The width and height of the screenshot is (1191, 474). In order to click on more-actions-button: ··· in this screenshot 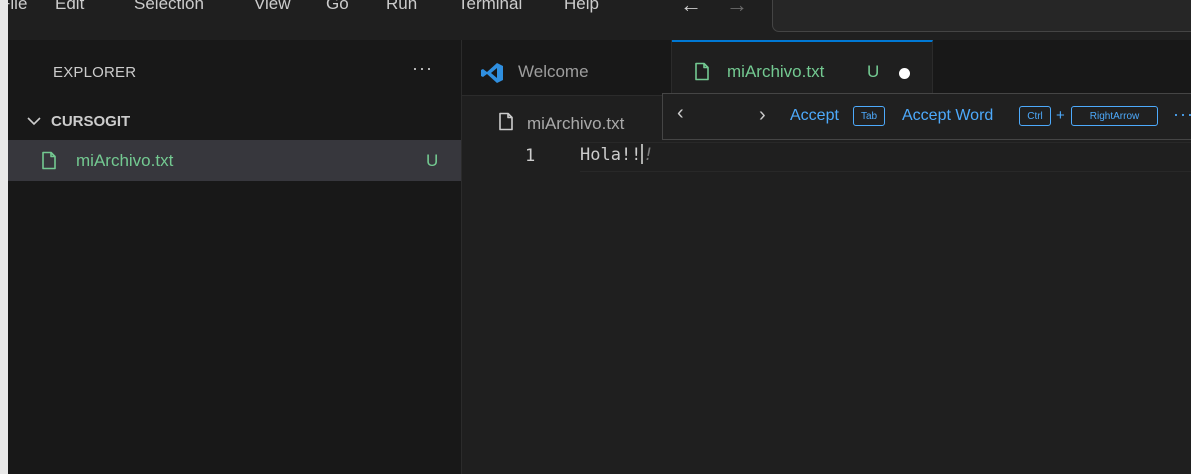, I will do `click(1182, 114)`.